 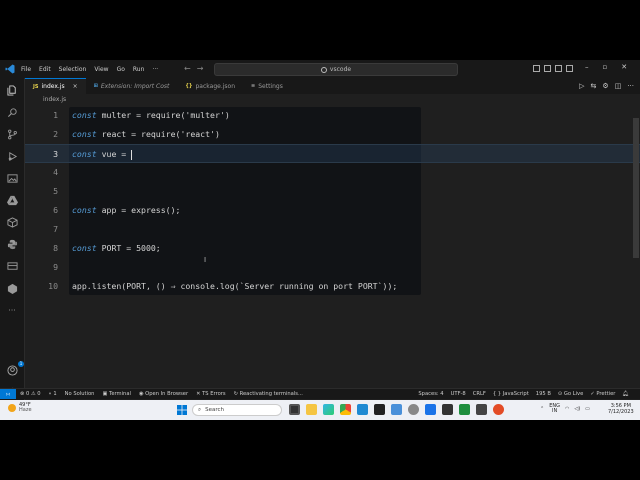 I want to click on search-icon, so click(x=323, y=69).